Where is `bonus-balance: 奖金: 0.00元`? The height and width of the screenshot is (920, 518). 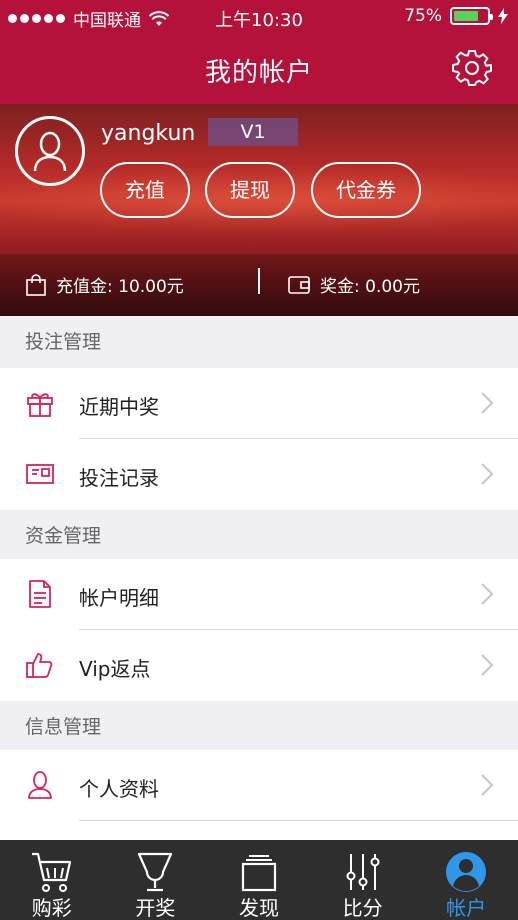 bonus-balance: 奖金: 0.00元 is located at coordinates (354, 284).